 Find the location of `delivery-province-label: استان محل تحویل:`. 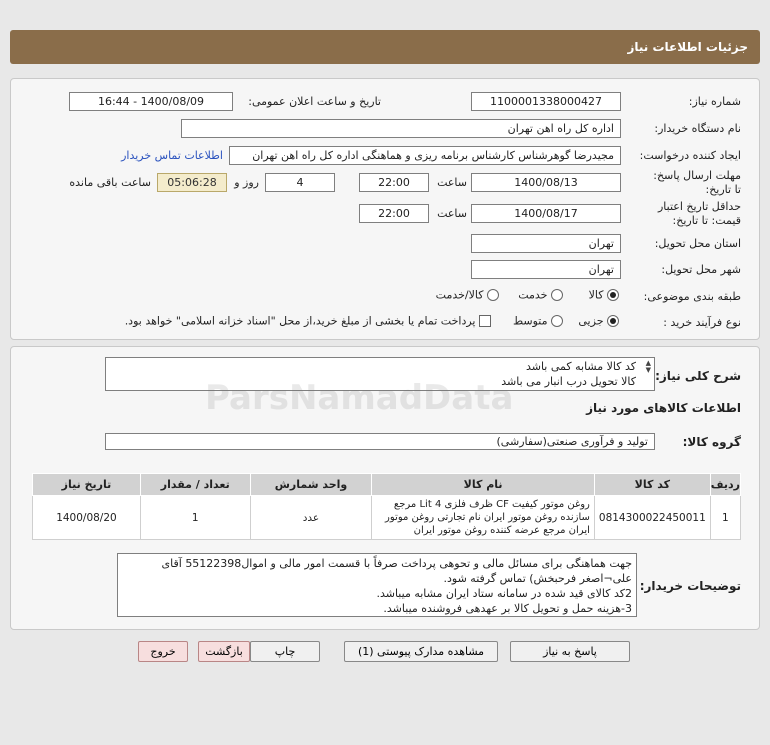

delivery-province-label: استان محل تحویل: is located at coordinates (697, 243).